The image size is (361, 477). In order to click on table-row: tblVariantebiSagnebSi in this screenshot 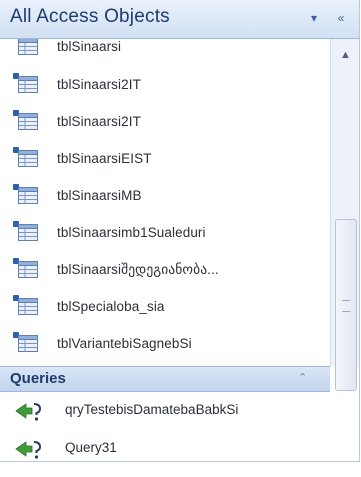, I will do `click(165, 344)`.